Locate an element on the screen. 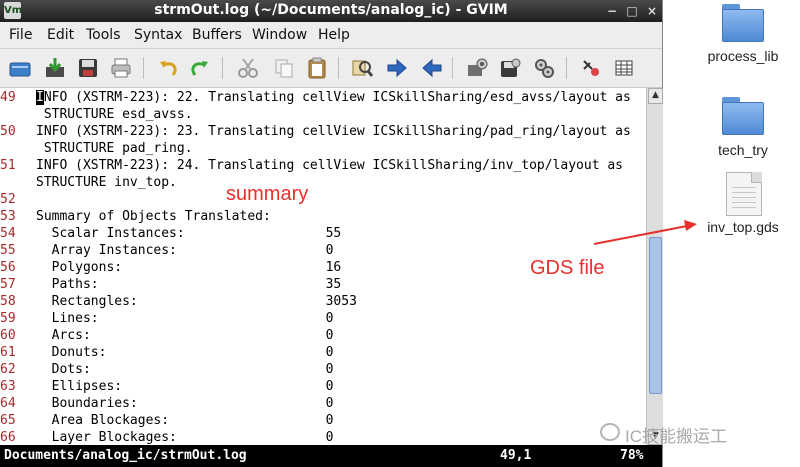 This screenshot has height=467, width=800. menu-syntax: Syntax is located at coordinates (158, 35).